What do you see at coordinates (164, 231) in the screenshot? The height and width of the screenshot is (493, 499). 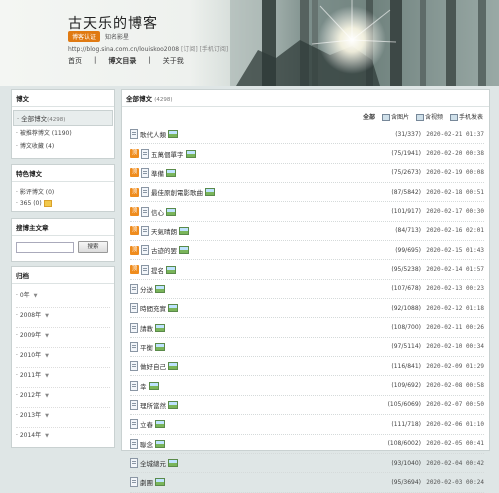 I see `post-title: 天氣晴朗` at bounding box center [164, 231].